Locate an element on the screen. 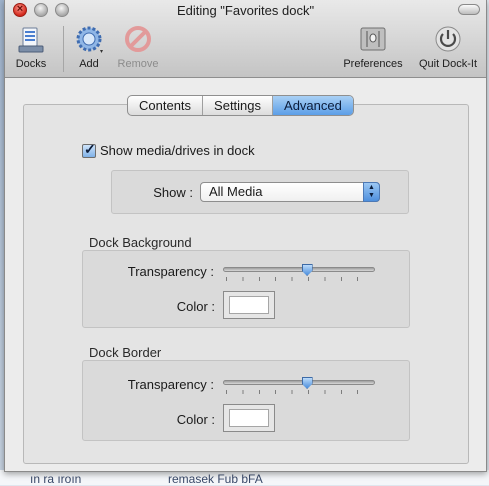 Image resolution: width=489 pixels, height=486 pixels. show-media-label: Show media/drives in dock is located at coordinates (177, 150).